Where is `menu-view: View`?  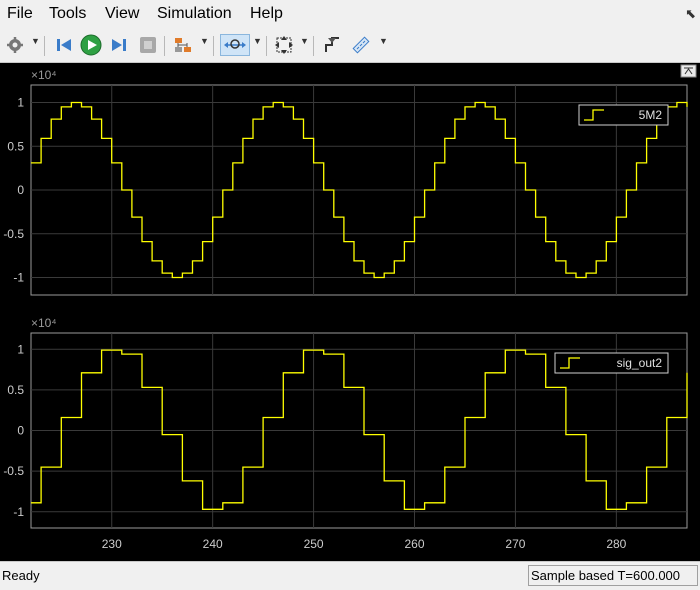
menu-view: View is located at coordinates (122, 14).